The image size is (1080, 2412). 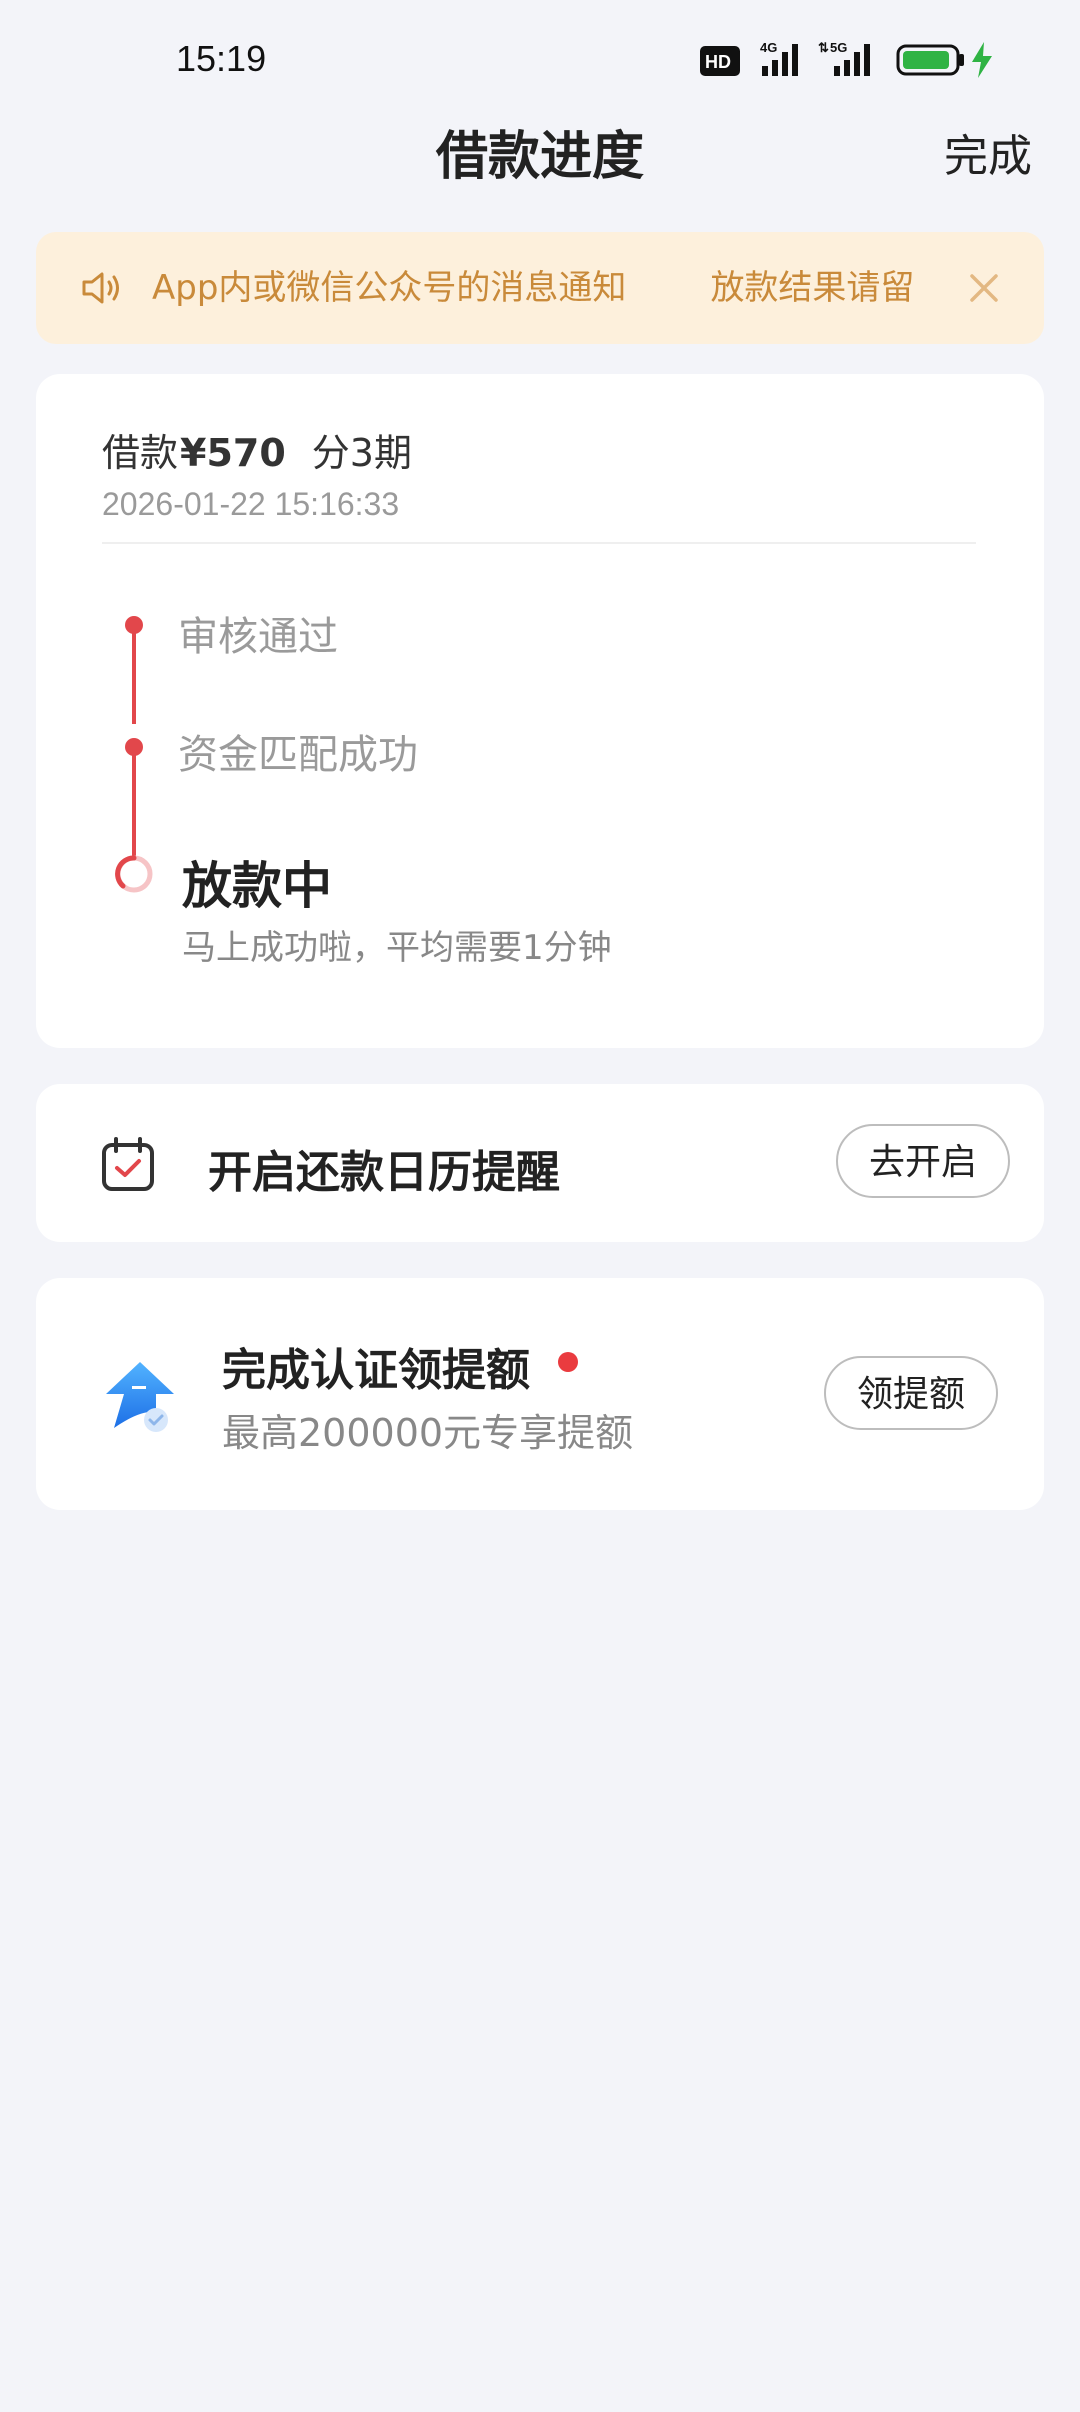 What do you see at coordinates (251, 504) in the screenshot?
I see `loan-time: 2026-01-22 15:16:33` at bounding box center [251, 504].